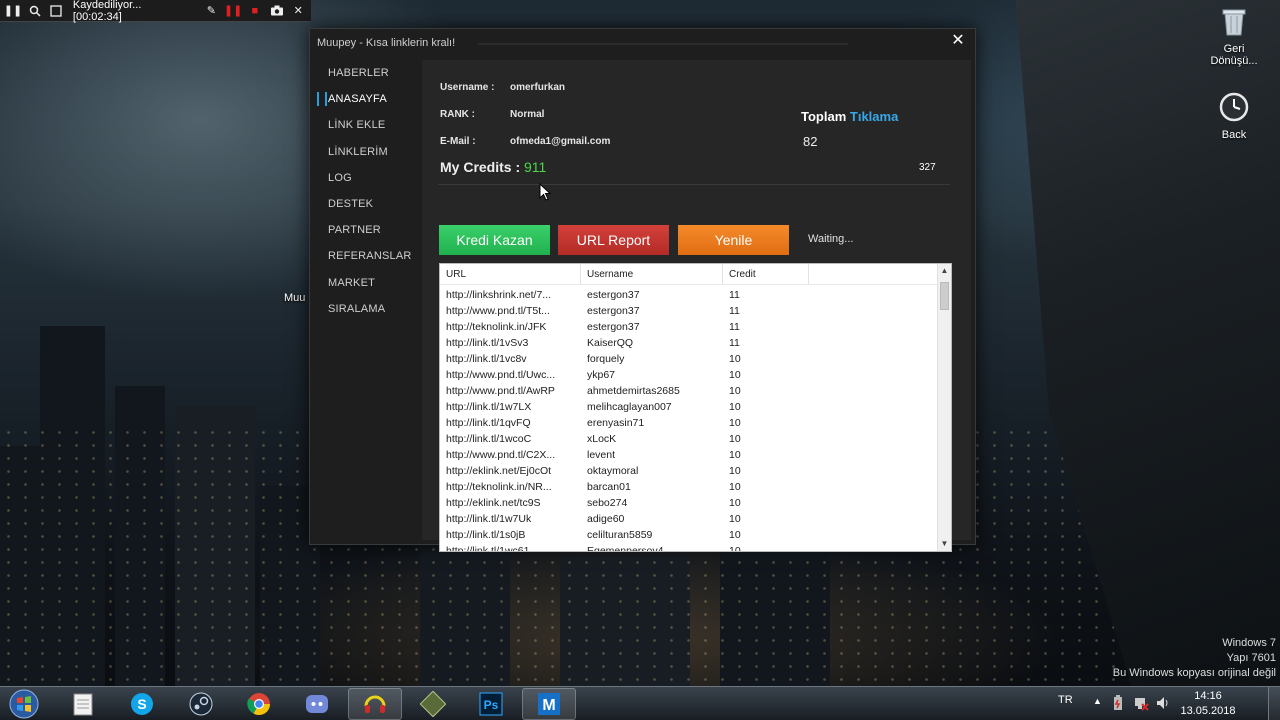 The height and width of the screenshot is (720, 1280). What do you see at coordinates (613, 240) in the screenshot?
I see `url-report-button: URL Report` at bounding box center [613, 240].